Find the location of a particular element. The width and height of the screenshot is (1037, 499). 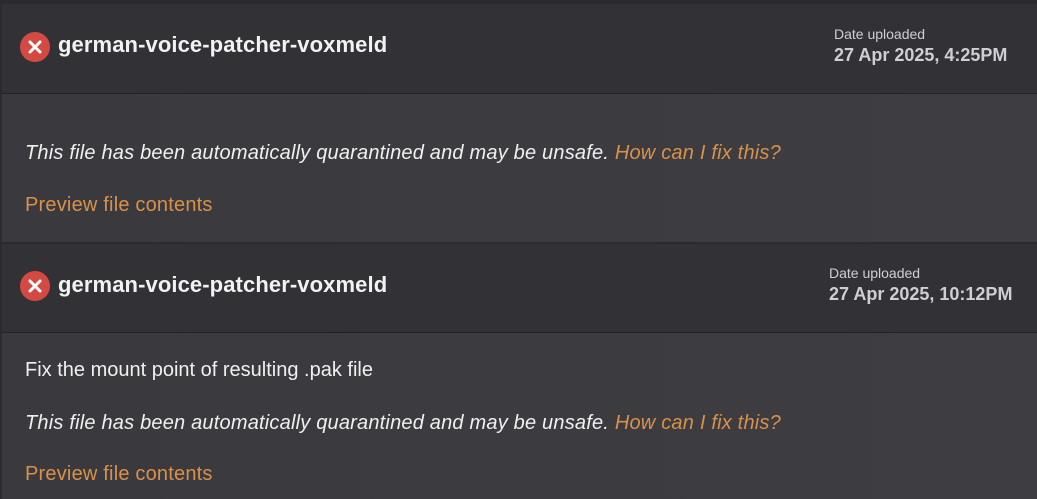

date-uploaded: Date uploaded 27 Apr 2025, 10:12PM is located at coordinates (920, 285).